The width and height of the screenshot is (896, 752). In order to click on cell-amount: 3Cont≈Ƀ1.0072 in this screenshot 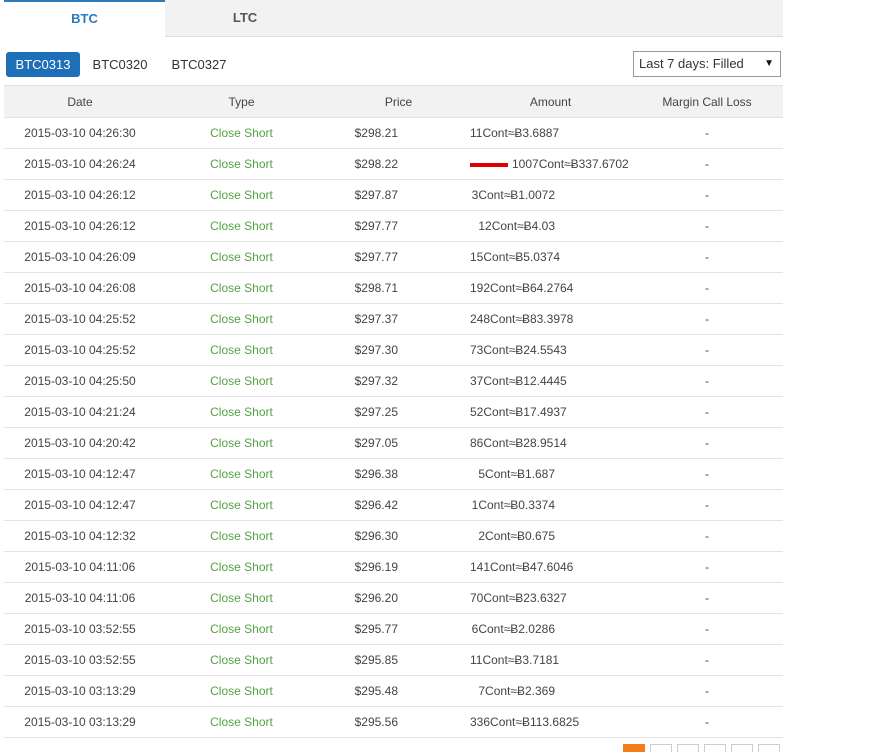, I will do `click(550, 195)`.